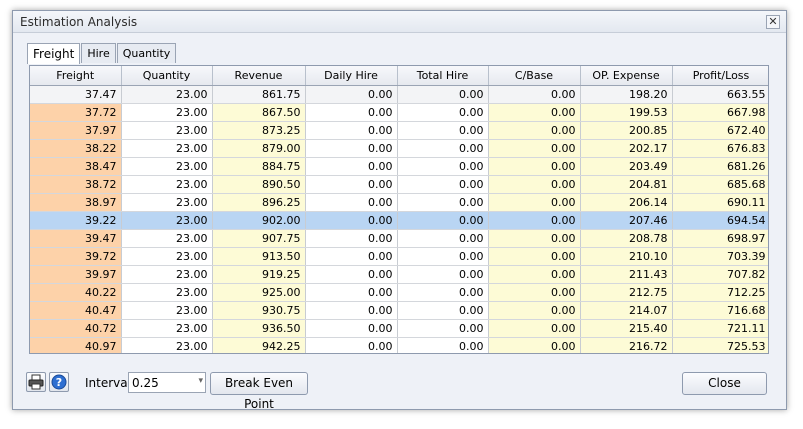 The width and height of the screenshot is (803, 429). I want to click on table-row: 40.97 23.00 942.25 0.00 0.00 0.00 216.72 725.53, so click(399, 345).